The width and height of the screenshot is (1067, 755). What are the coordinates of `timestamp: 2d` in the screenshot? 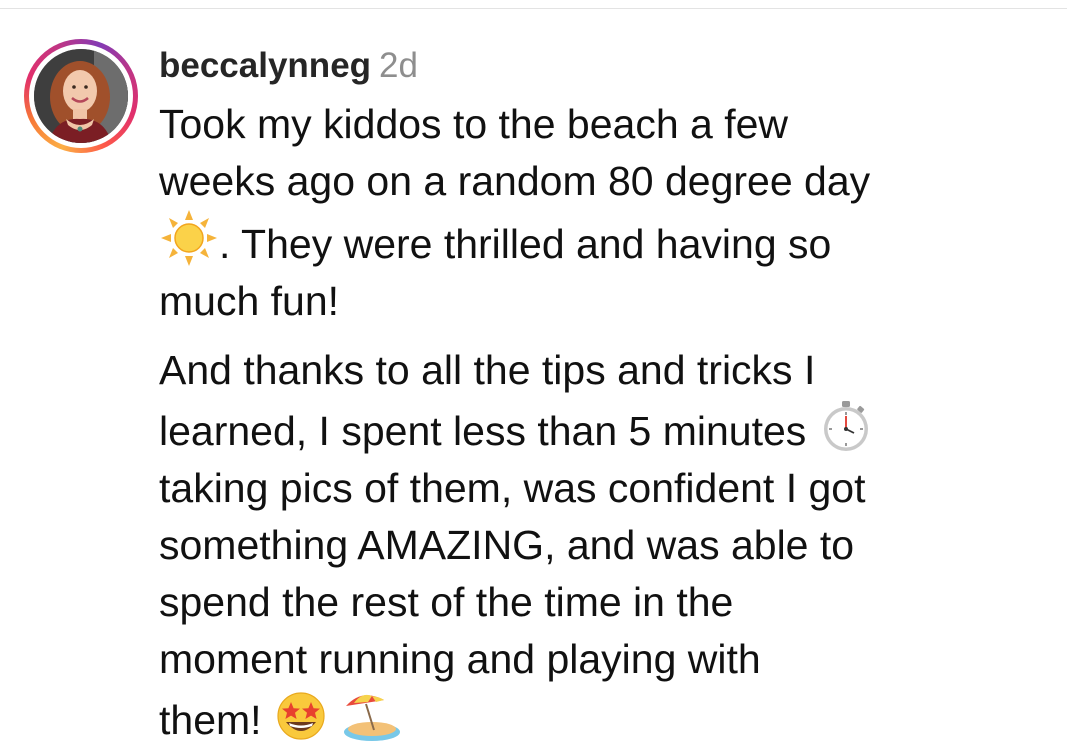 It's located at (398, 65).